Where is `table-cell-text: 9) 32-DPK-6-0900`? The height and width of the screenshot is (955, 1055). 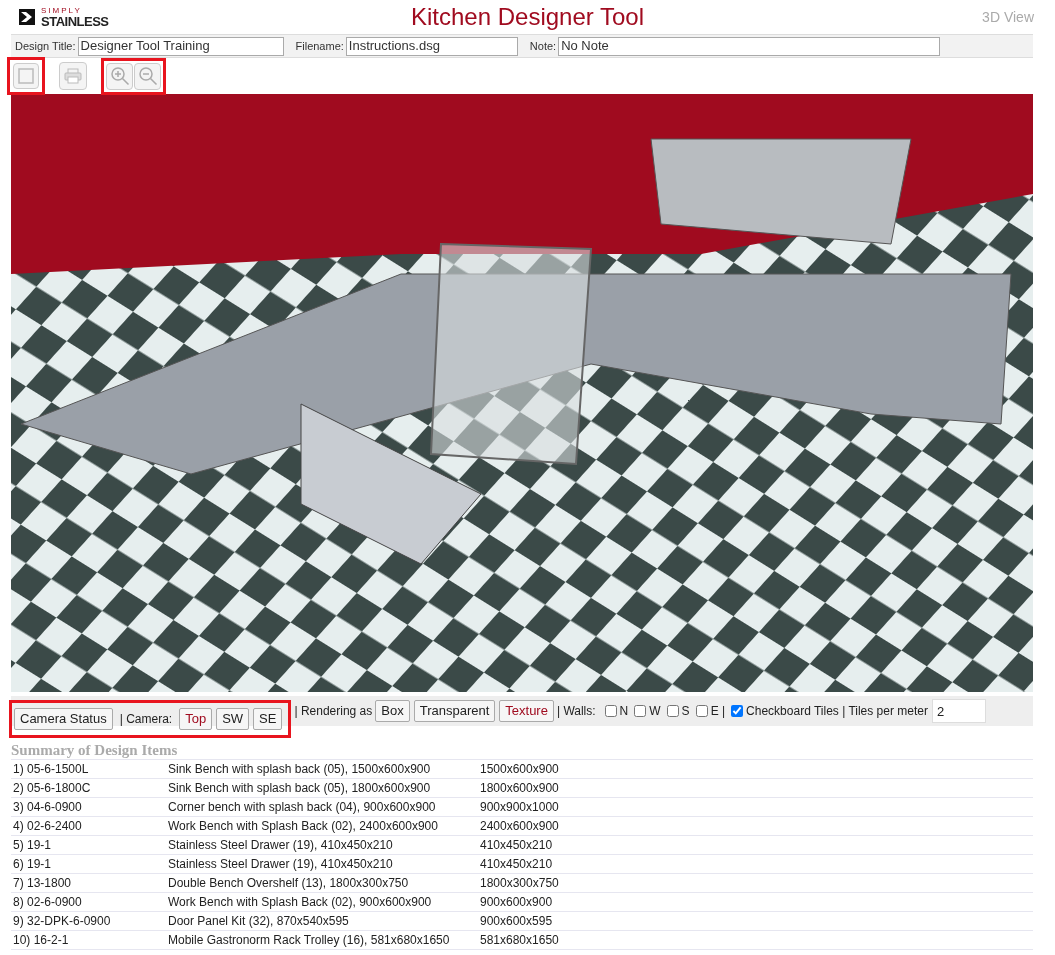 table-cell-text: 9) 32-DPK-6-0900 is located at coordinates (62, 921).